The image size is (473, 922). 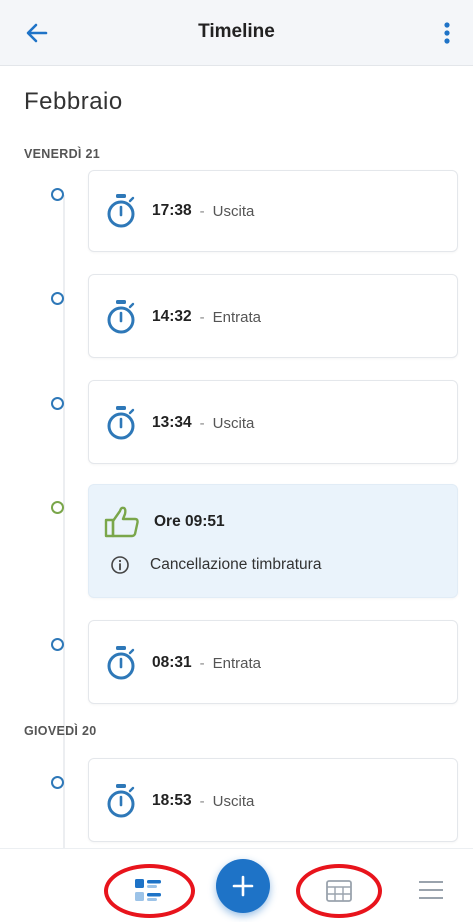 I want to click on stamp-time: 13:34, so click(x=172, y=422).